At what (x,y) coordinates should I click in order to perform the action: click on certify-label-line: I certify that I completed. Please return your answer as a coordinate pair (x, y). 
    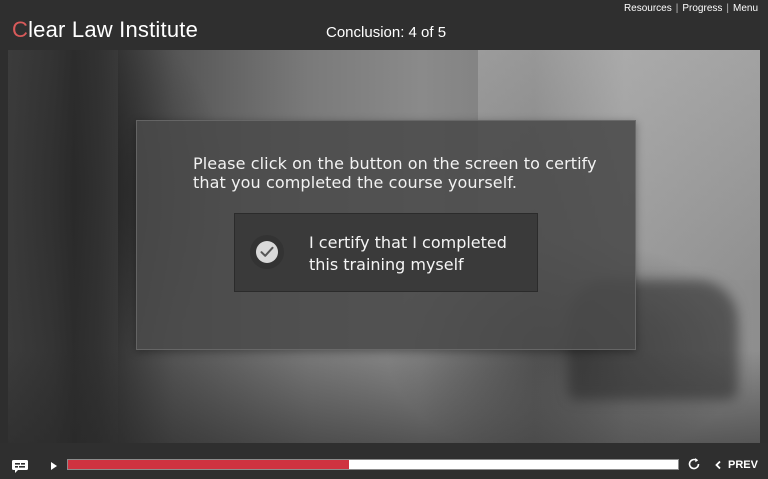
    Looking at the image, I should click on (408, 242).